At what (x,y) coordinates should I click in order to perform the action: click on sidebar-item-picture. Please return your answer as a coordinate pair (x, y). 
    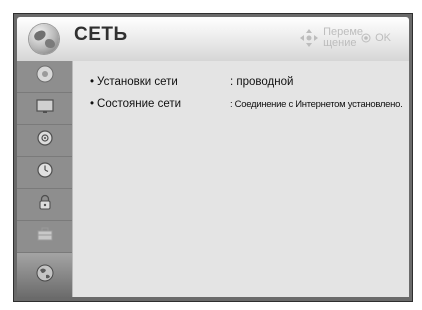
    Looking at the image, I should click on (44, 77).